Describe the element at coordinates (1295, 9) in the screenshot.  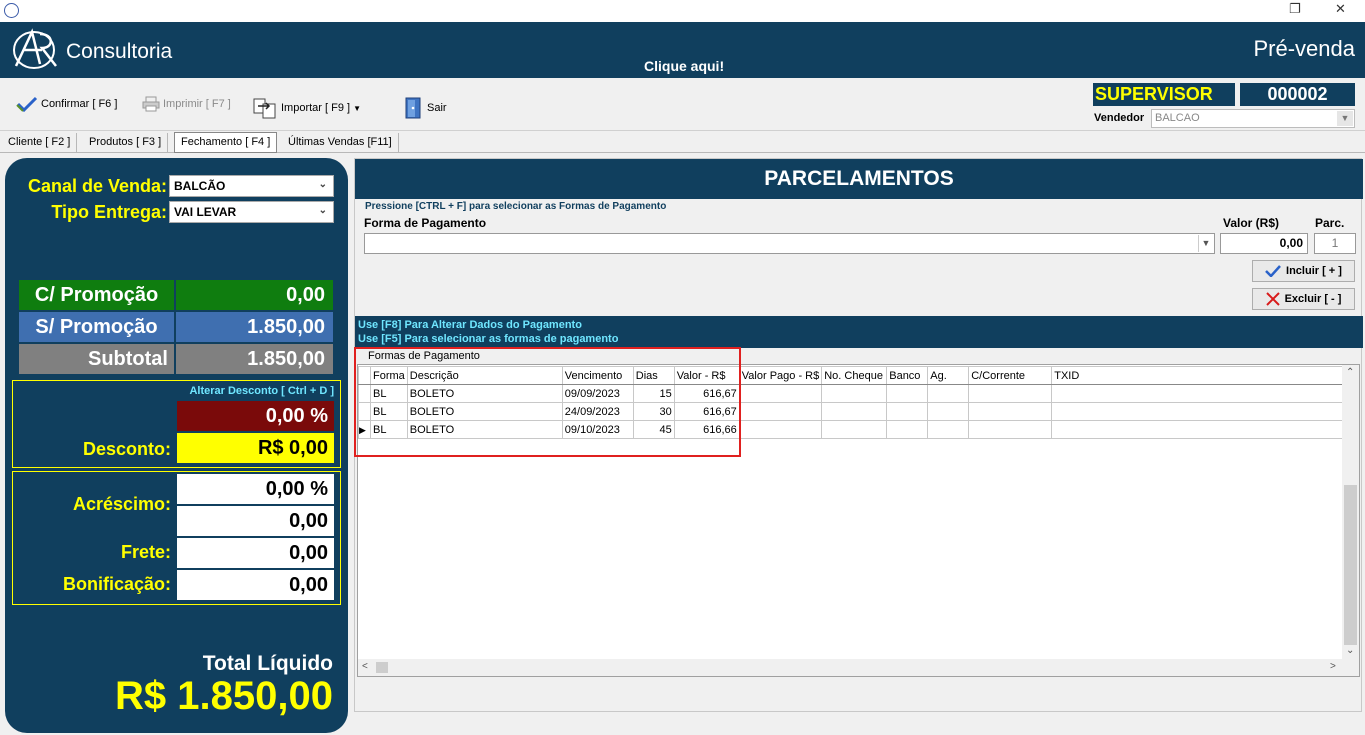
I see `restore-window-icon: ❐` at that location.